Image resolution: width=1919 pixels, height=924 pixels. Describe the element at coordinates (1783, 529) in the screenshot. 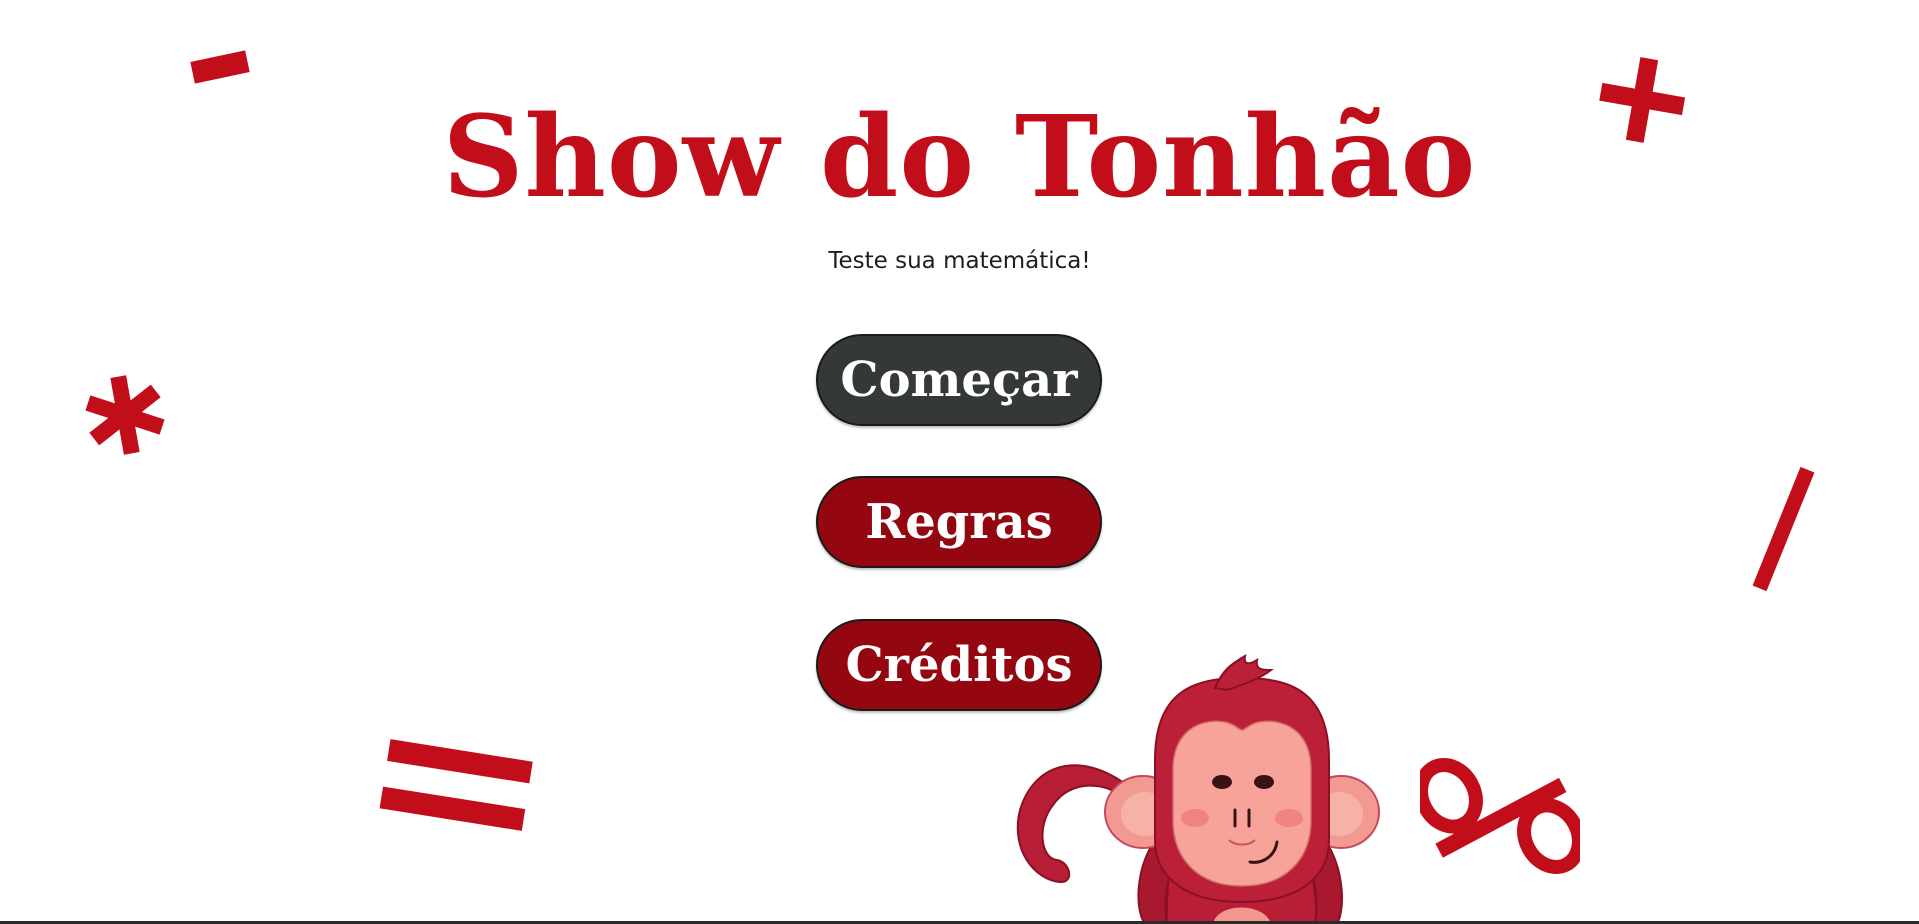

I see `slash-symbol-icon` at that location.